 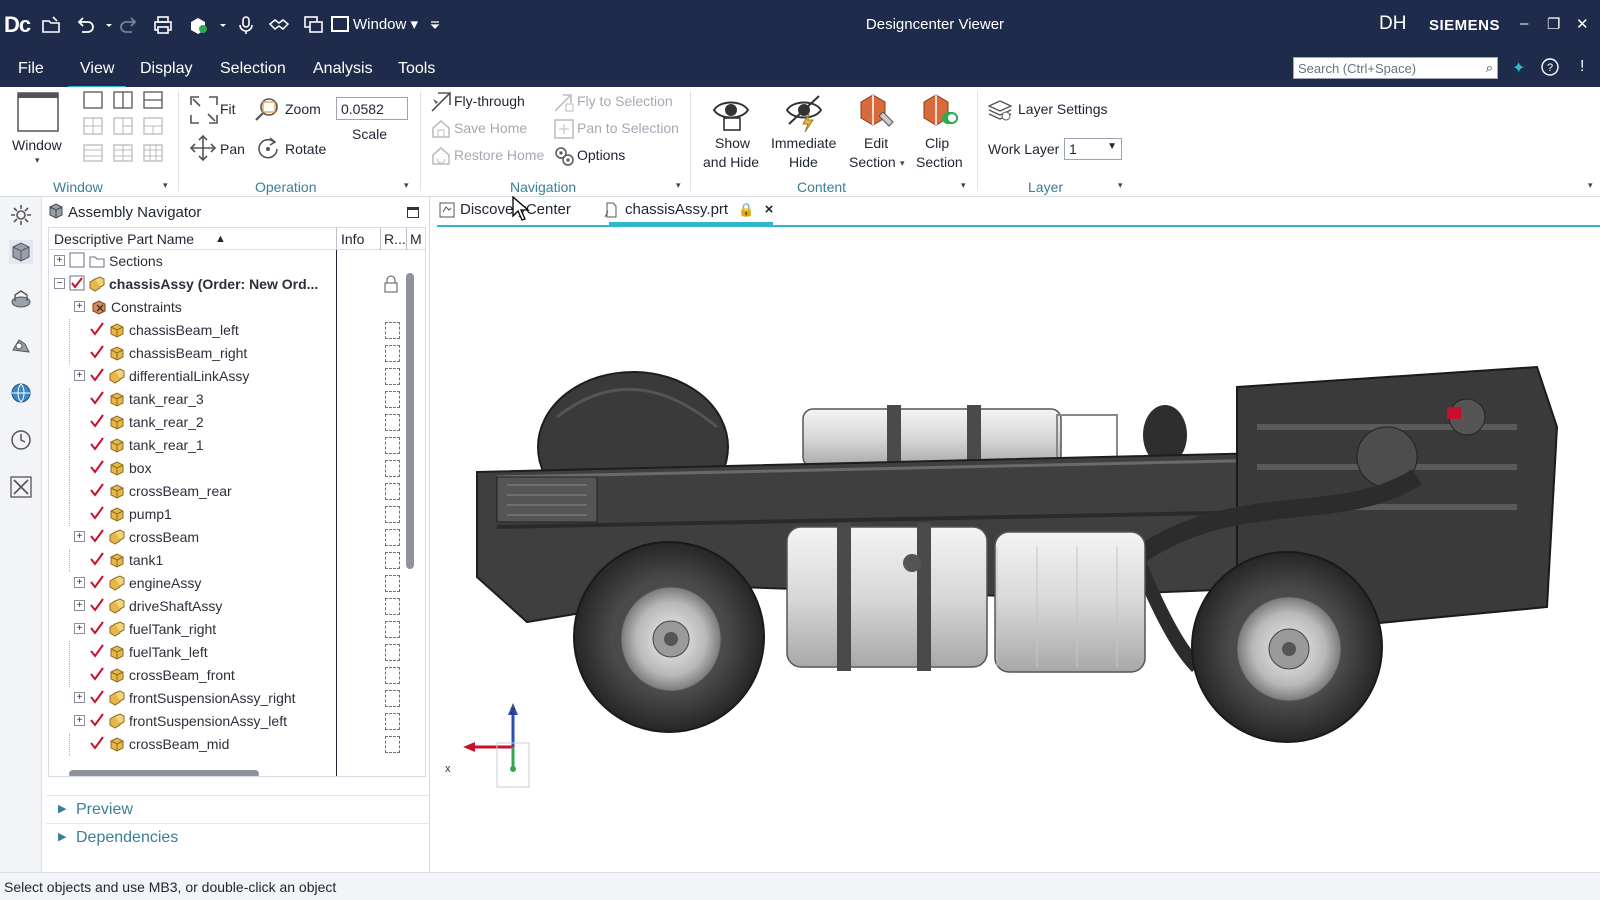 I want to click on assembly-navigator-icon, so click(x=21, y=252).